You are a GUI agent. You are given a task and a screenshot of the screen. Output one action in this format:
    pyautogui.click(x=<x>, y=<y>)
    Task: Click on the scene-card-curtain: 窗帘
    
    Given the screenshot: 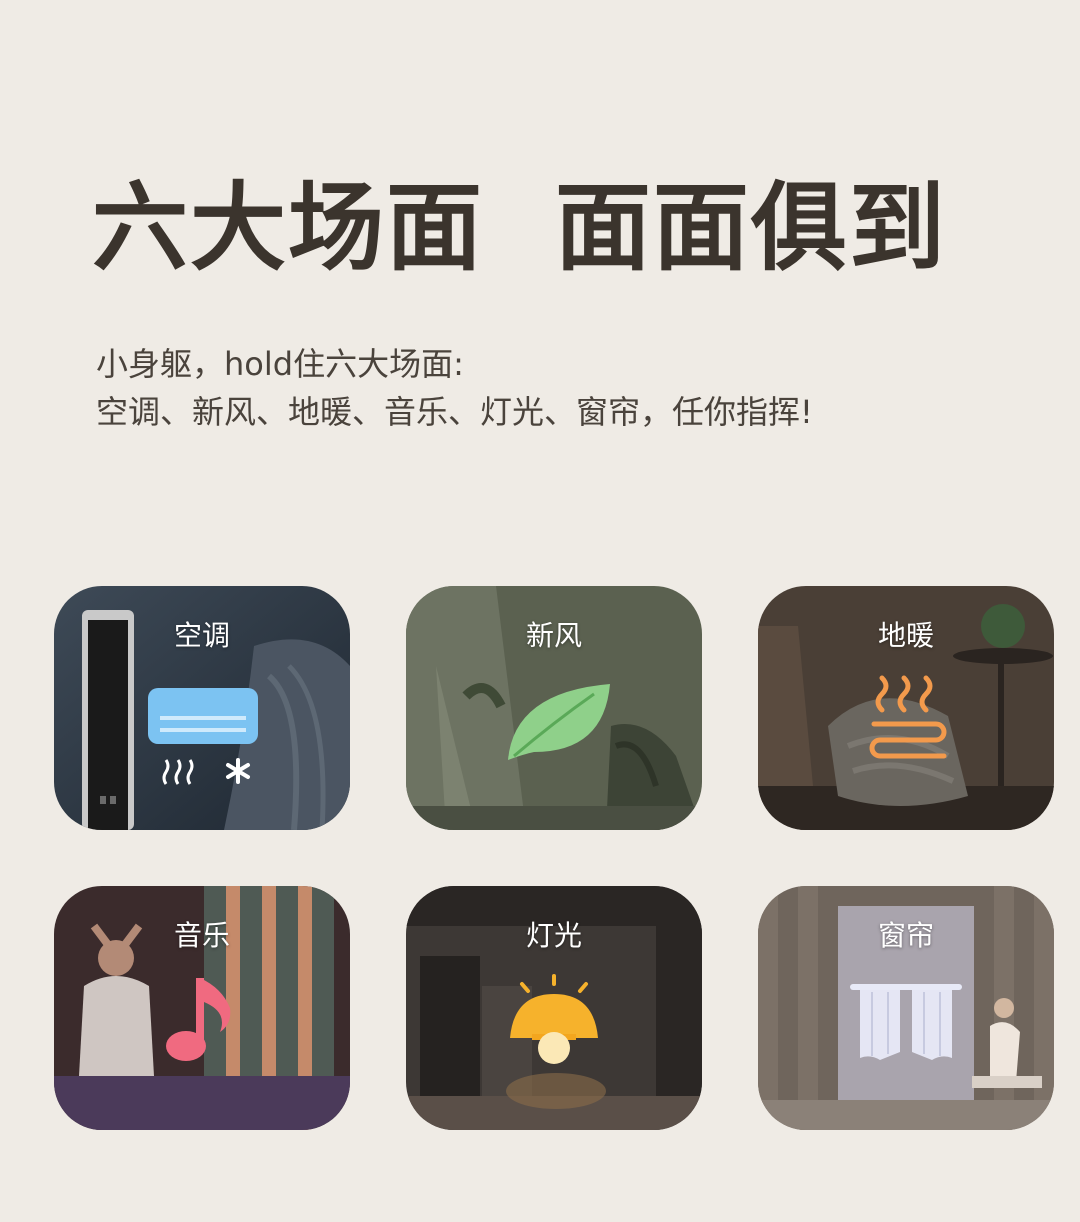 What is the action you would take?
    pyautogui.click(x=906, y=1008)
    